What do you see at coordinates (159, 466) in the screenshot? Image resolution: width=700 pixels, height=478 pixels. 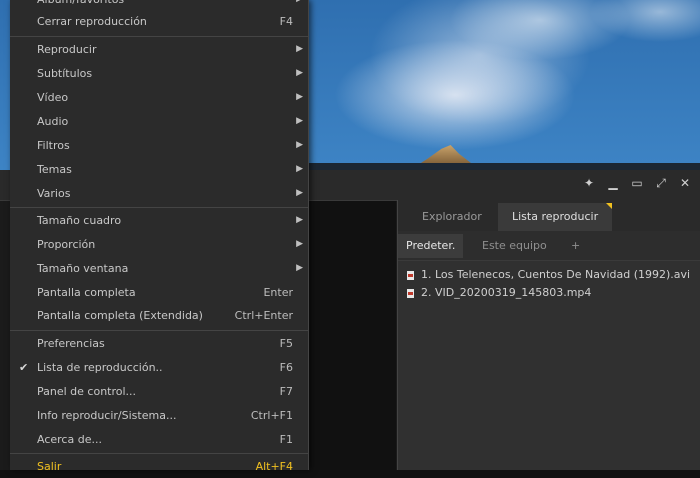 I see `menu-item-salir: Salir Alt+F4` at bounding box center [159, 466].